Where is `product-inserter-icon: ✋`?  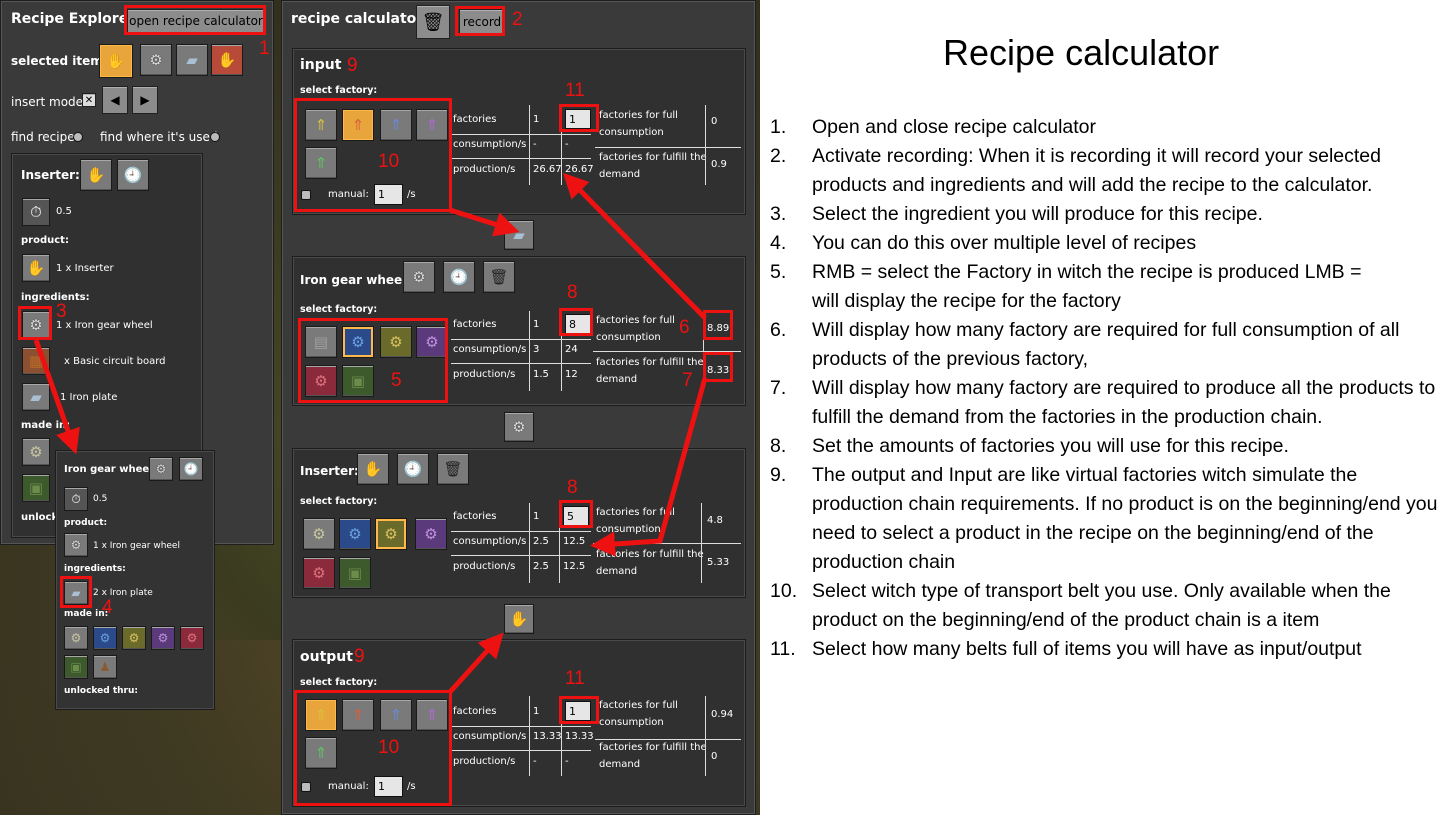 product-inserter-icon: ✋ is located at coordinates (36, 268).